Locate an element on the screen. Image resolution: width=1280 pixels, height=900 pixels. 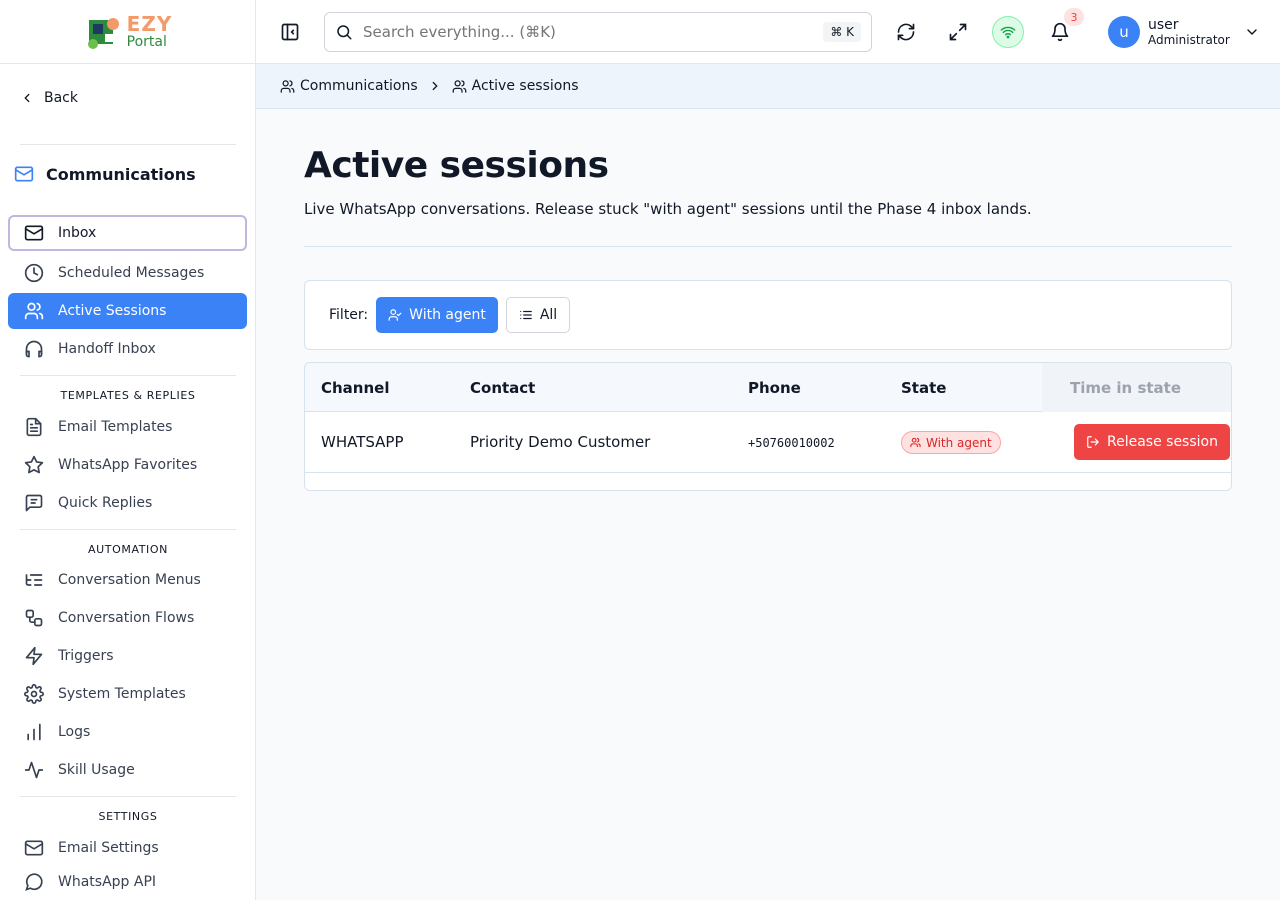
release-session-label: Release session is located at coordinates (1162, 442).